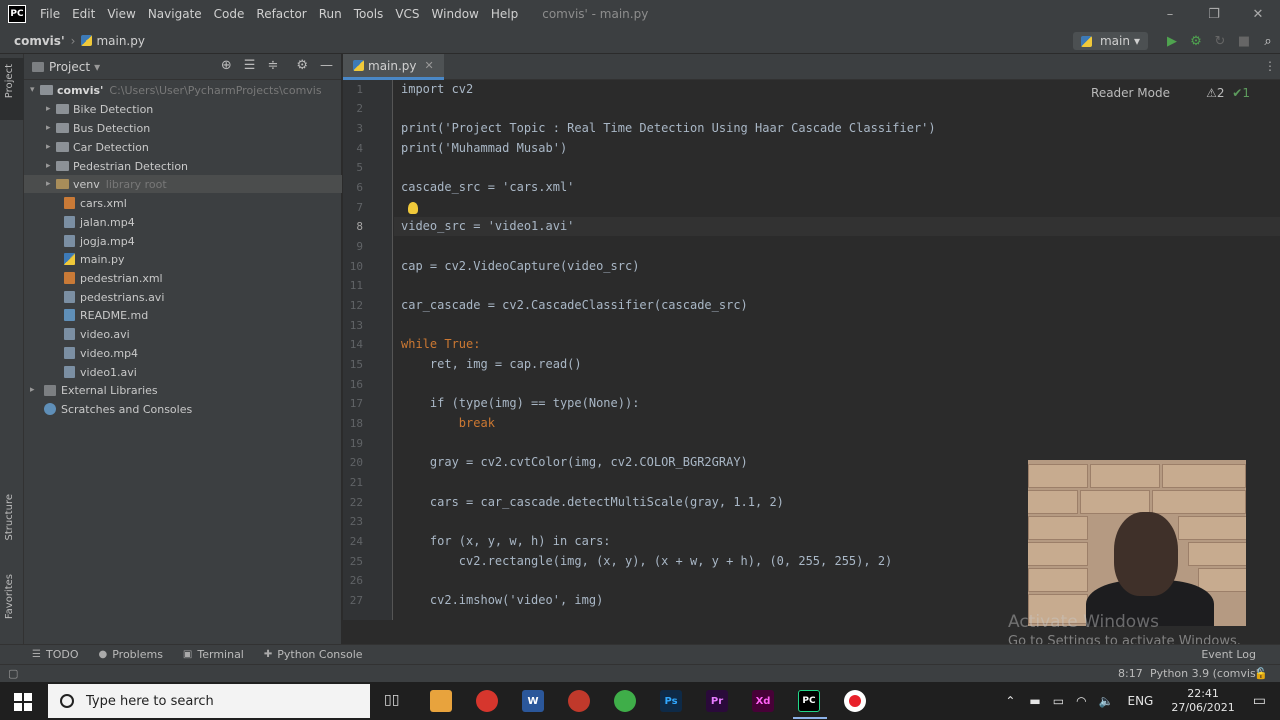  Describe the element at coordinates (313, 654) in the screenshot. I see `python-console-tool-button: ✚ Python Console` at that location.